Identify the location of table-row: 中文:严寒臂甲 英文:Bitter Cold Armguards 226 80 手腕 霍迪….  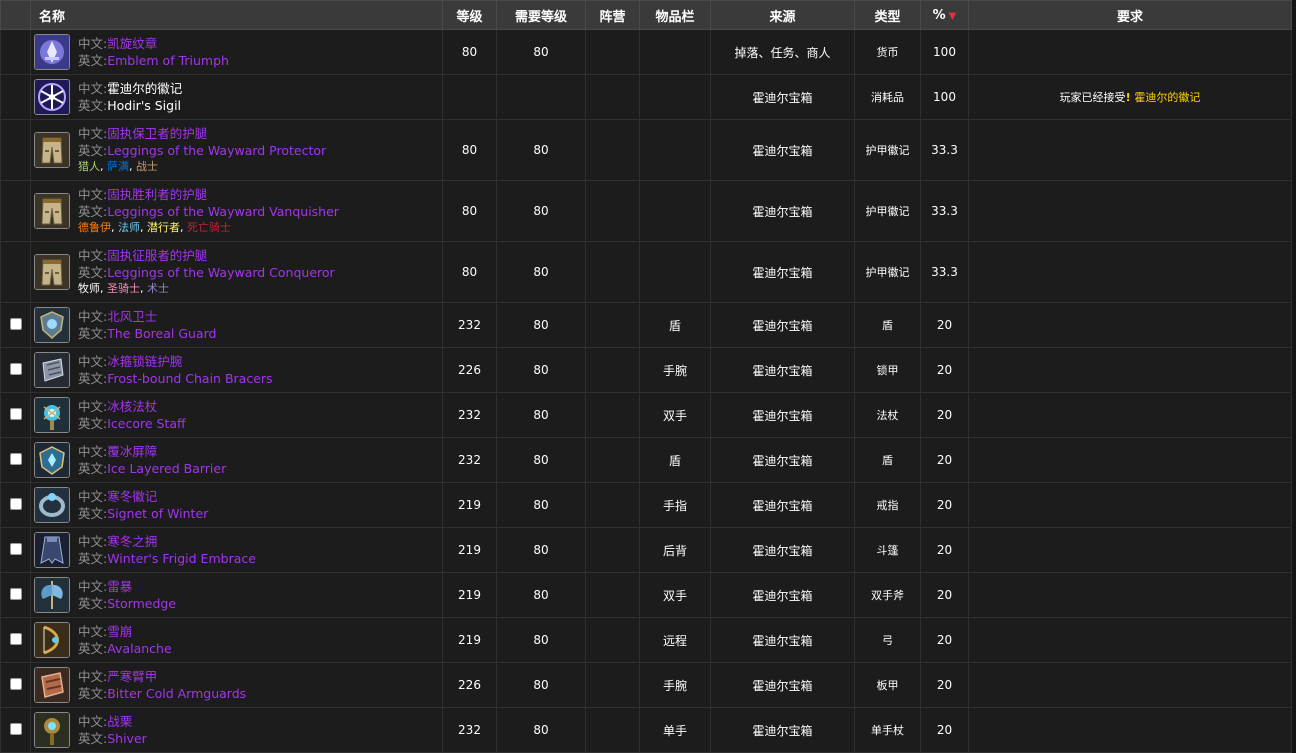
(646, 685).